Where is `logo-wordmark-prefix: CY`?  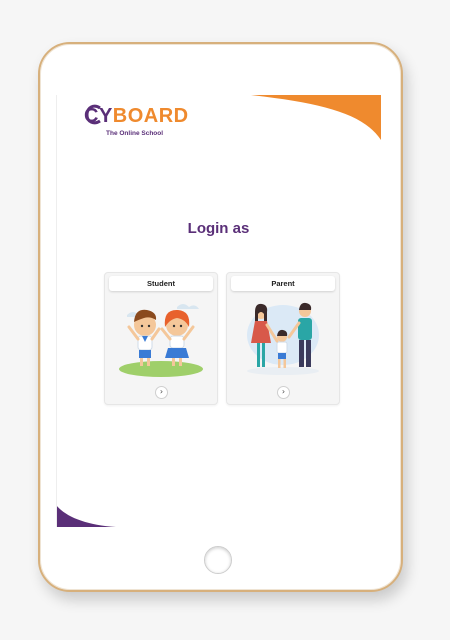 logo-wordmark-prefix: CY is located at coordinates (98, 116).